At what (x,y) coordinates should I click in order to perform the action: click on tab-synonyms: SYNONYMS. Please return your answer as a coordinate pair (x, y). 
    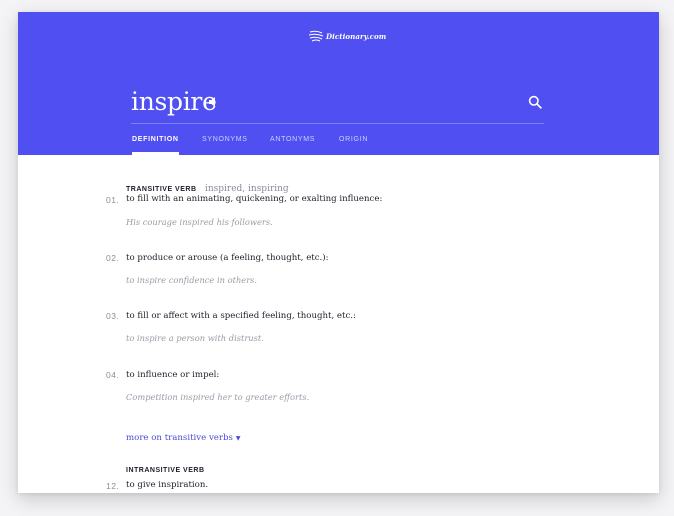
    Looking at the image, I should click on (225, 142).